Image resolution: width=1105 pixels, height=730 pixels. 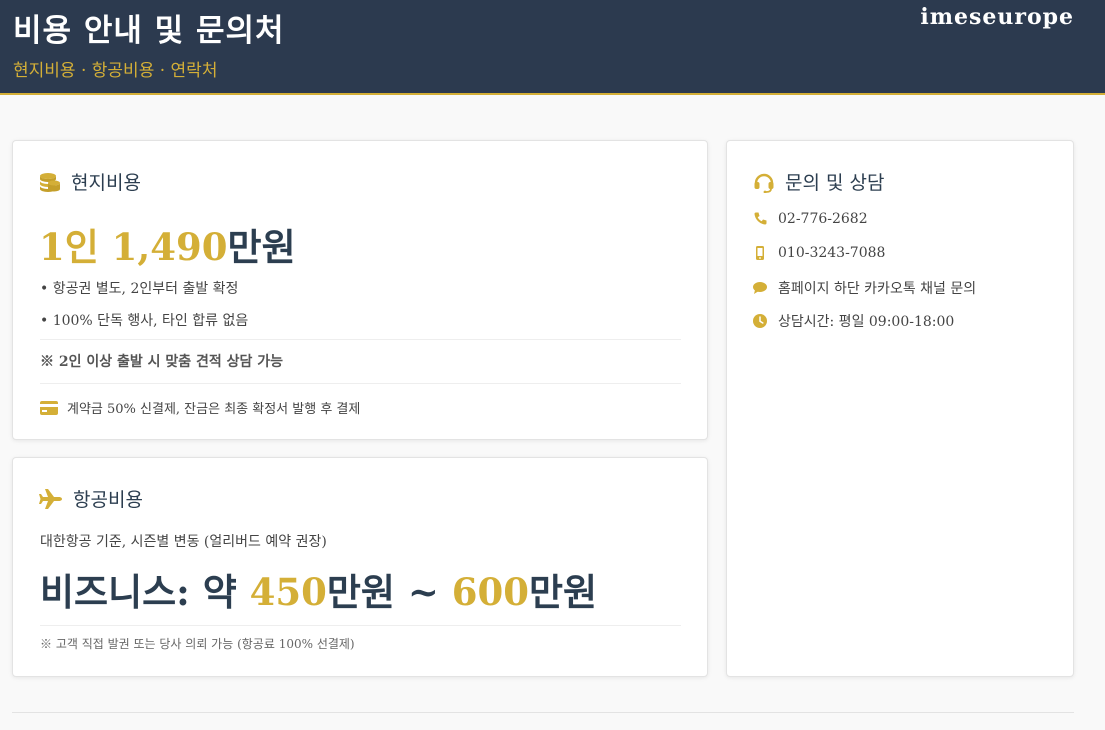 I want to click on local-cost-price-unit: 만원, so click(x=261, y=247).